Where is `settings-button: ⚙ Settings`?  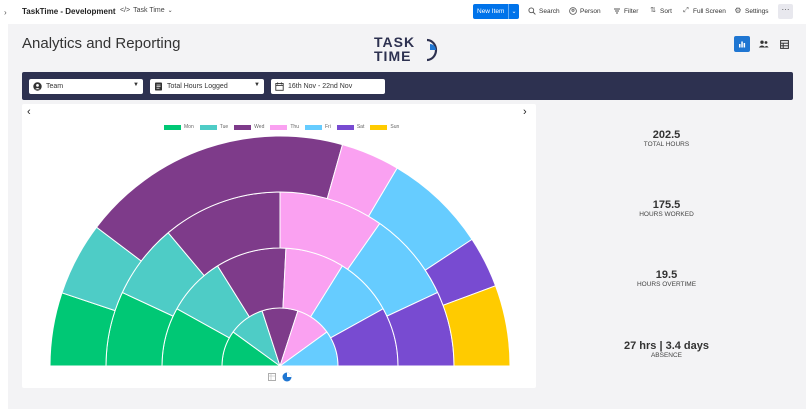
settings-button: ⚙ Settings is located at coordinates (751, 10).